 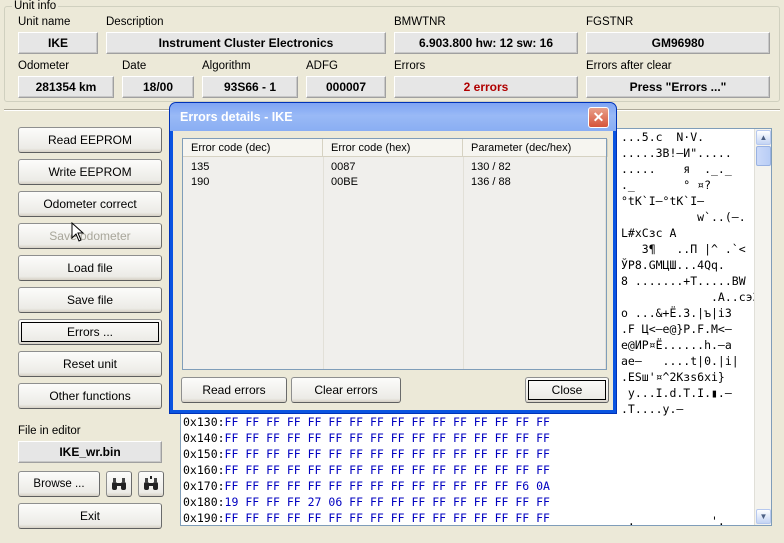 I want to click on odometer-label: Odometer, so click(x=44, y=66).